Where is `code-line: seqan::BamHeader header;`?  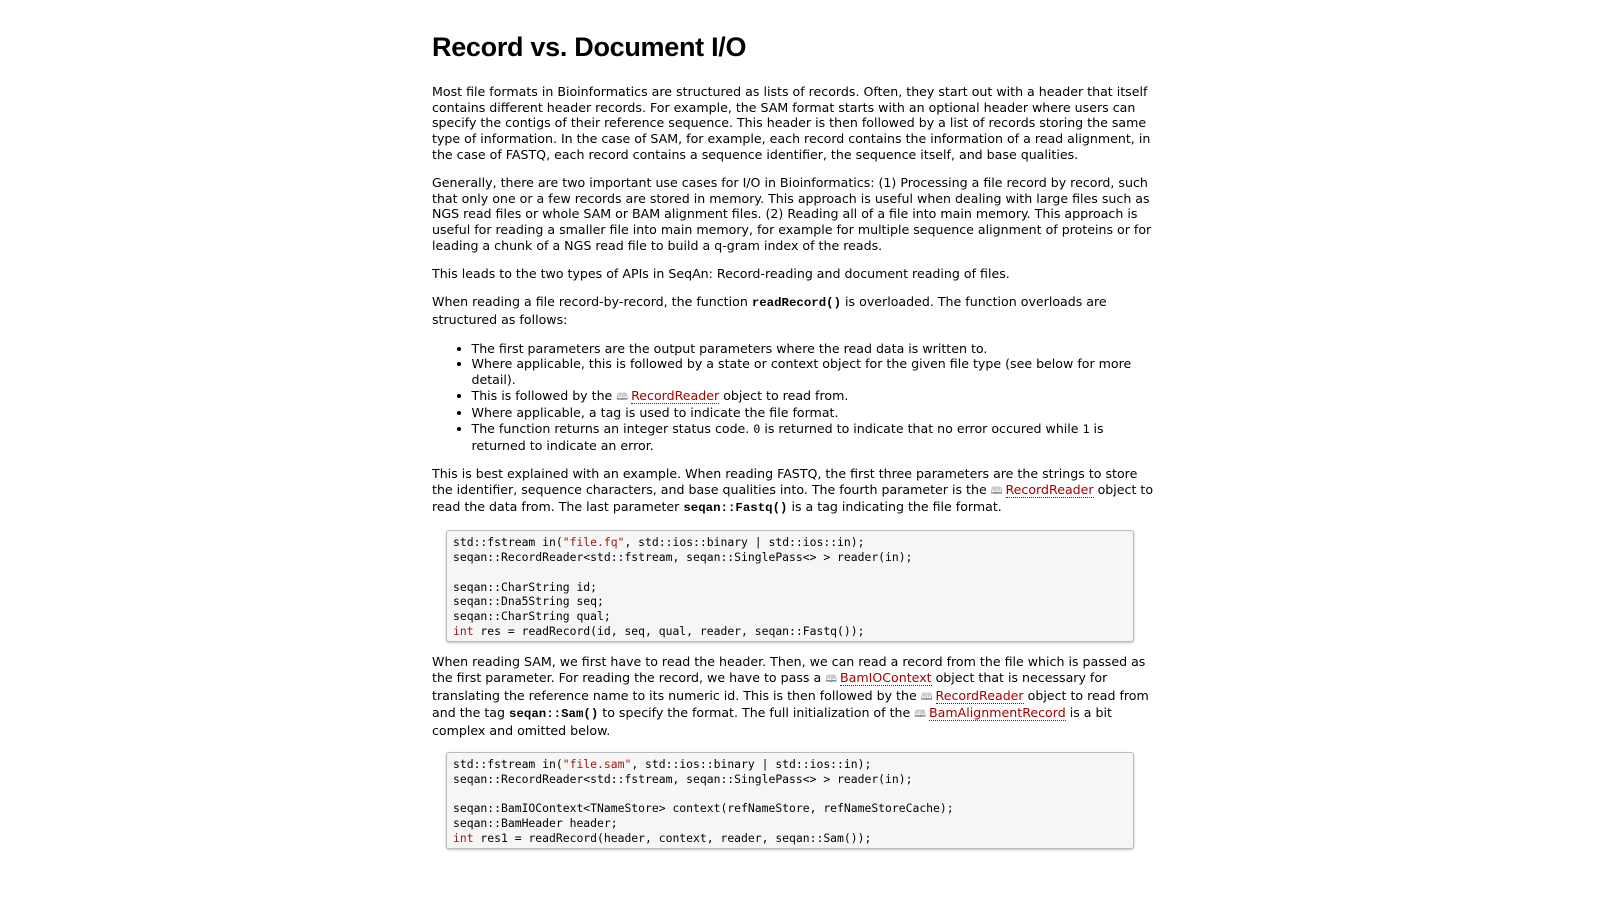 code-line: seqan::BamHeader header; is located at coordinates (535, 822).